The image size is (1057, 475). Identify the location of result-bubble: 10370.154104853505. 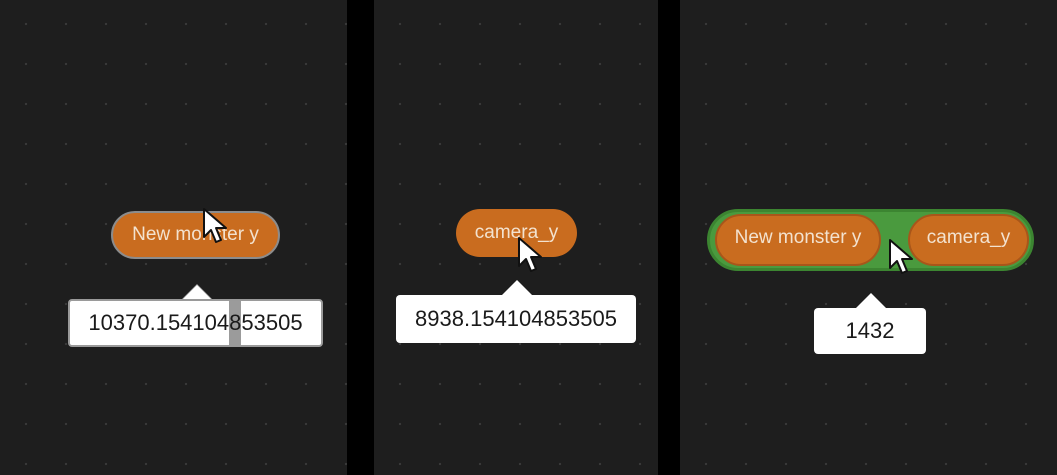
(195, 323).